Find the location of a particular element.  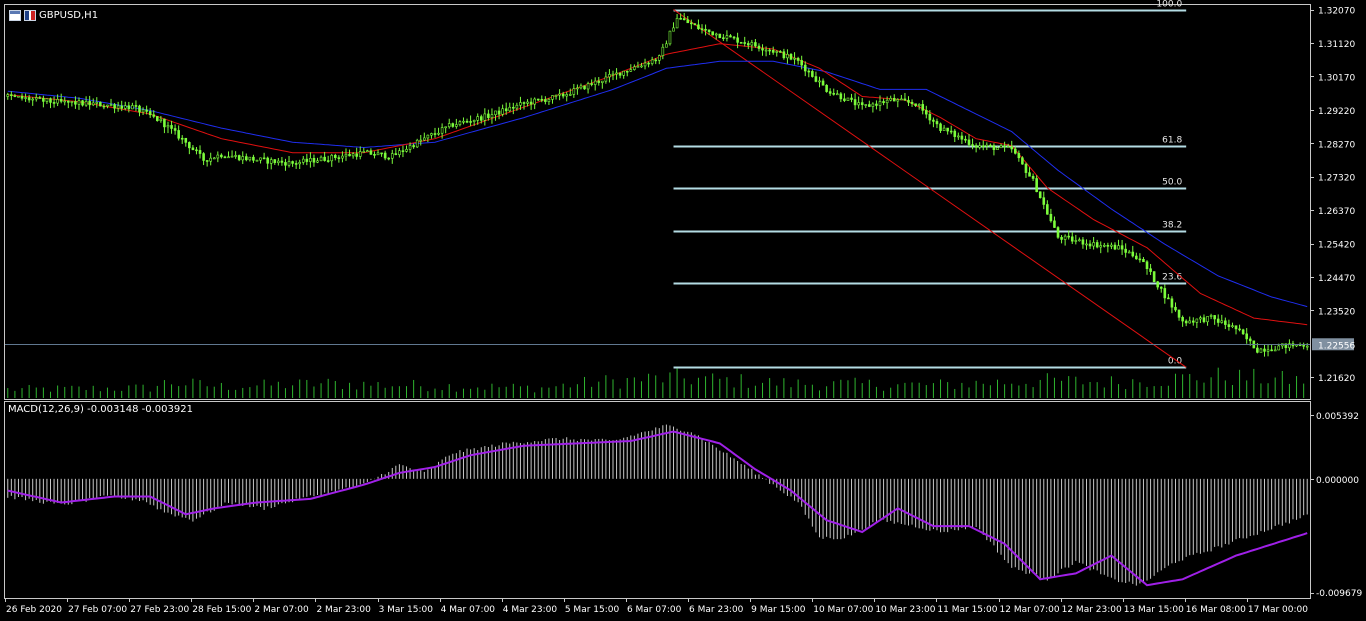

fib-level-label: 0.0 is located at coordinates (1175, 362).